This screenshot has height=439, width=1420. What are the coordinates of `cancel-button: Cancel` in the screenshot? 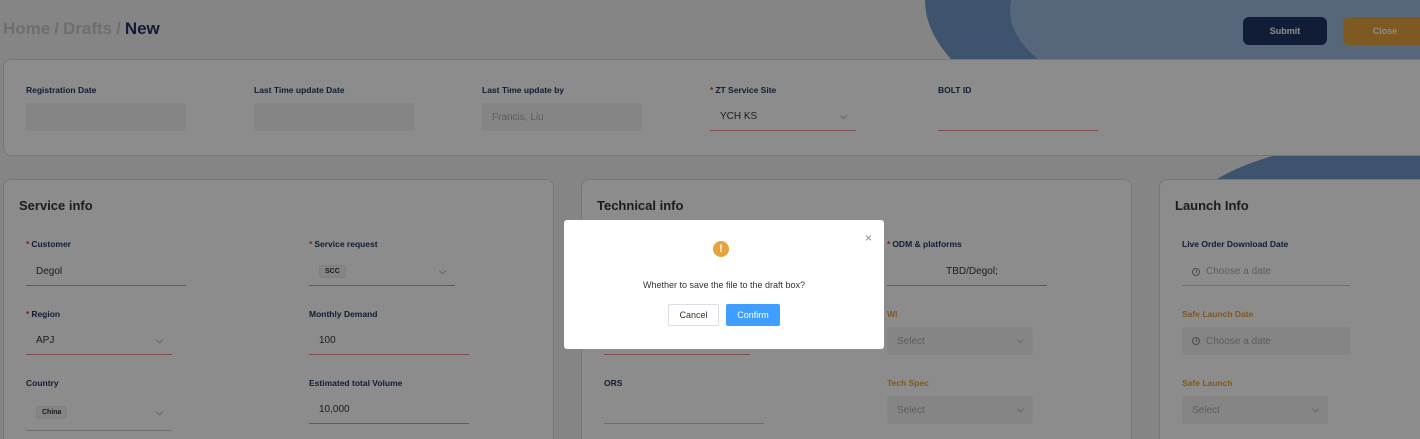 It's located at (693, 315).